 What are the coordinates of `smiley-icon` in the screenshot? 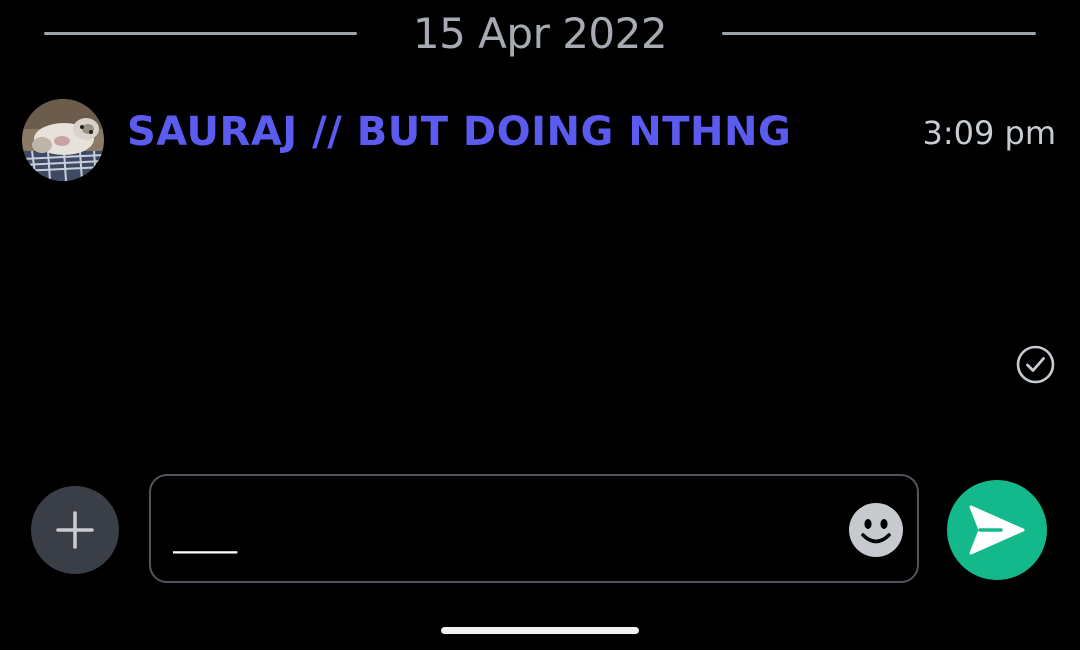 It's located at (876, 530).